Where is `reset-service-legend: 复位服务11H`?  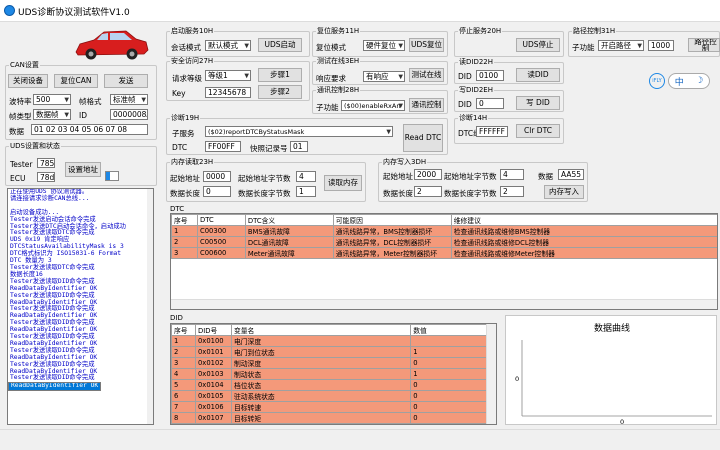 reset-service-legend: 复位服务11H is located at coordinates (338, 31).